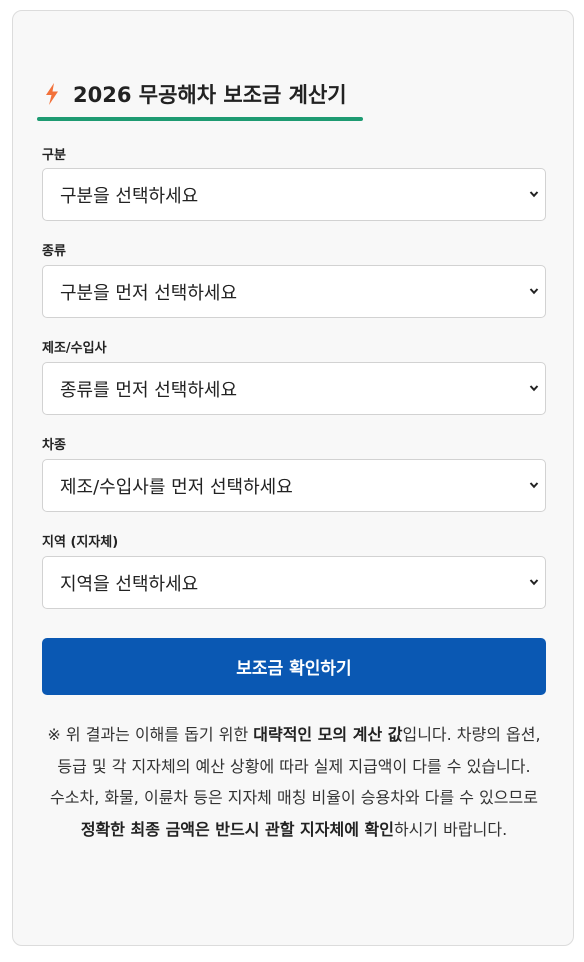  What do you see at coordinates (294, 388) in the screenshot?
I see `select-manufacturer: 종류를 먼저 선택하세요` at bounding box center [294, 388].